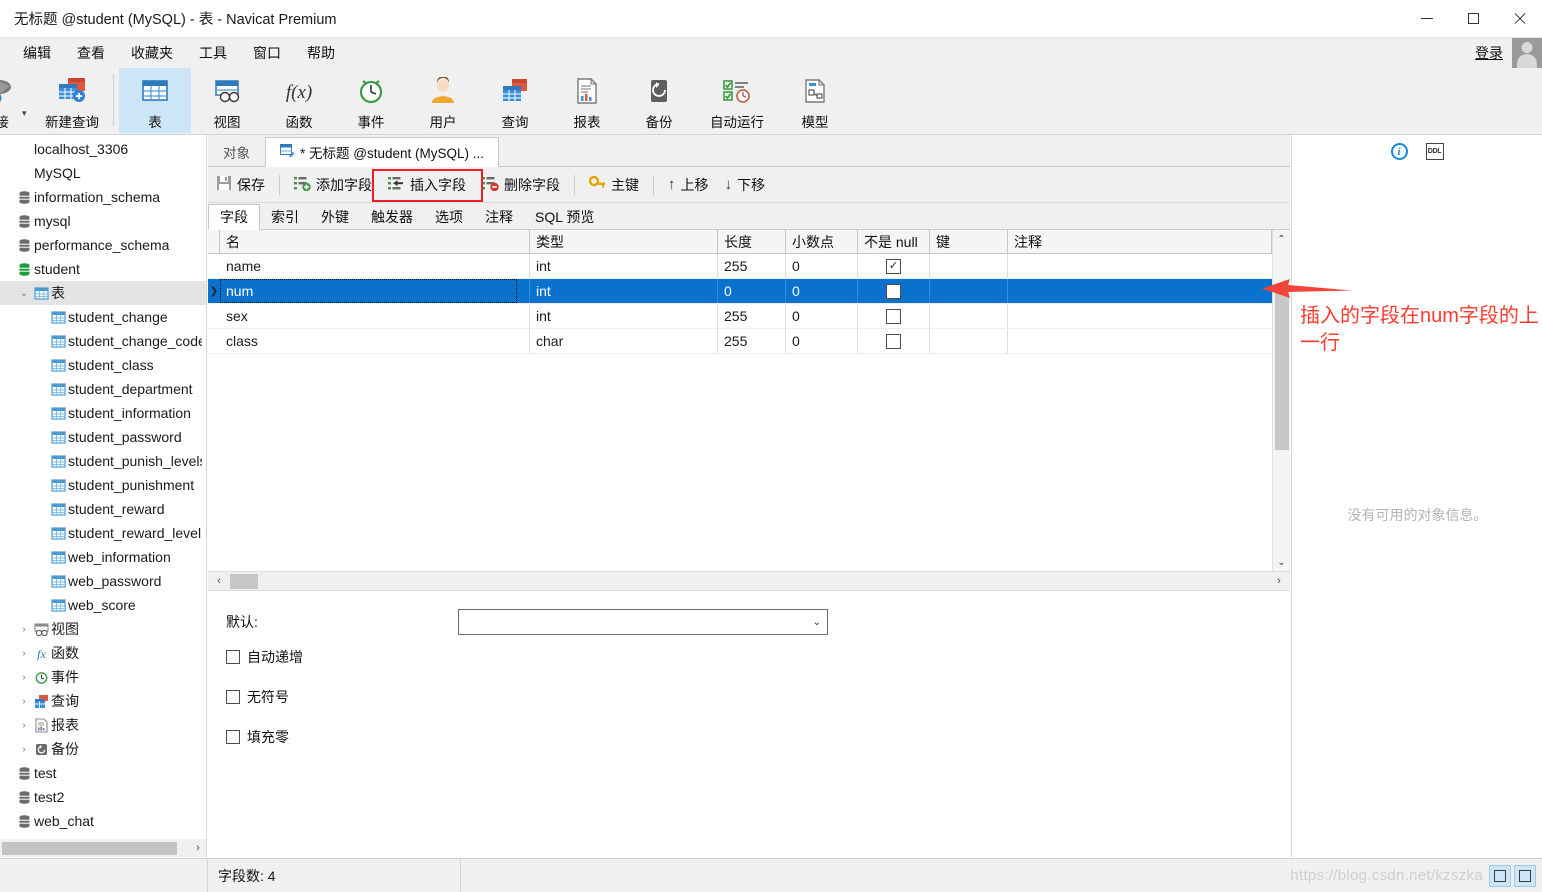  Describe the element at coordinates (443, 100) in the screenshot. I see `toolbar-user: 用户` at that location.